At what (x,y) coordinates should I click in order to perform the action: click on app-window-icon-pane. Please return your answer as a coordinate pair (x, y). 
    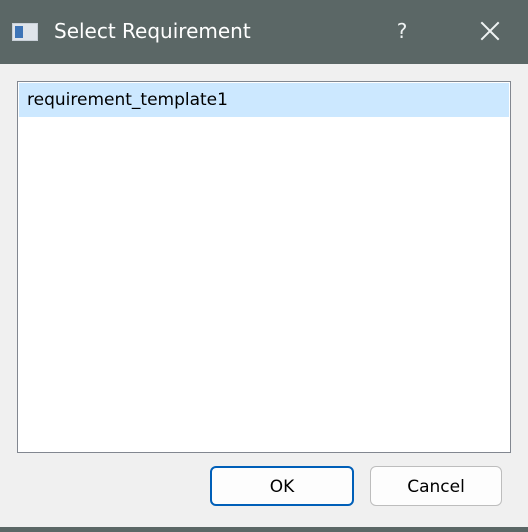
    Looking at the image, I should click on (19, 32).